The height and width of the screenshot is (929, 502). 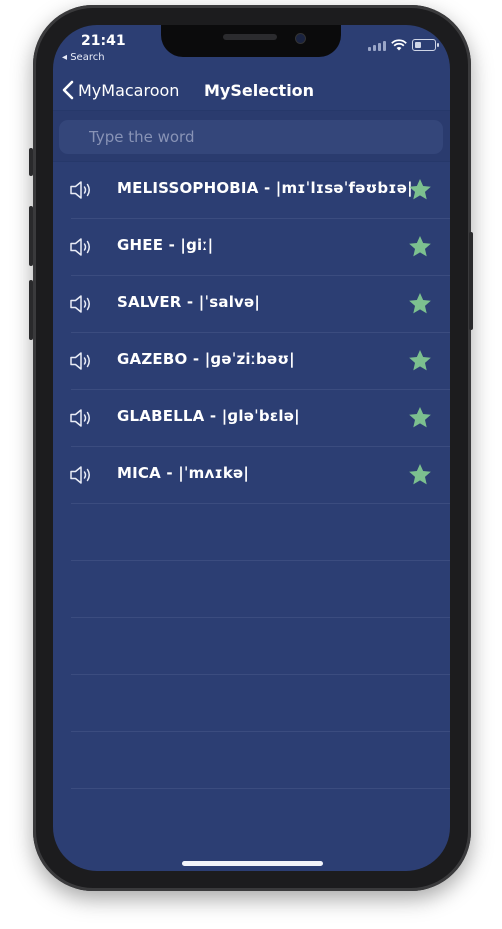 What do you see at coordinates (251, 41) in the screenshot?
I see `notch` at bounding box center [251, 41].